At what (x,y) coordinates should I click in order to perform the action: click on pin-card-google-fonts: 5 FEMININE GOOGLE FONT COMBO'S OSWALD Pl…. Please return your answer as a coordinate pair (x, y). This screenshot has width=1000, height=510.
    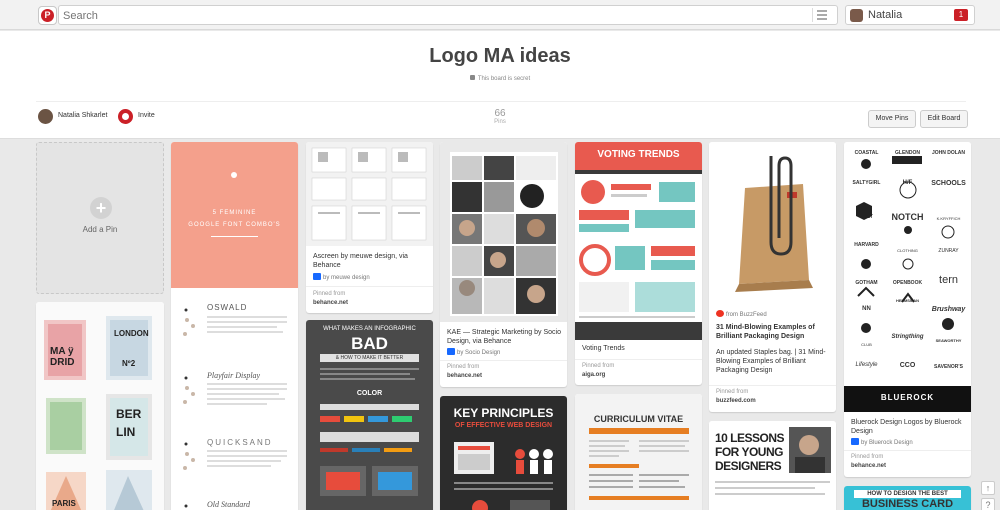
    Looking at the image, I should click on (234, 326).